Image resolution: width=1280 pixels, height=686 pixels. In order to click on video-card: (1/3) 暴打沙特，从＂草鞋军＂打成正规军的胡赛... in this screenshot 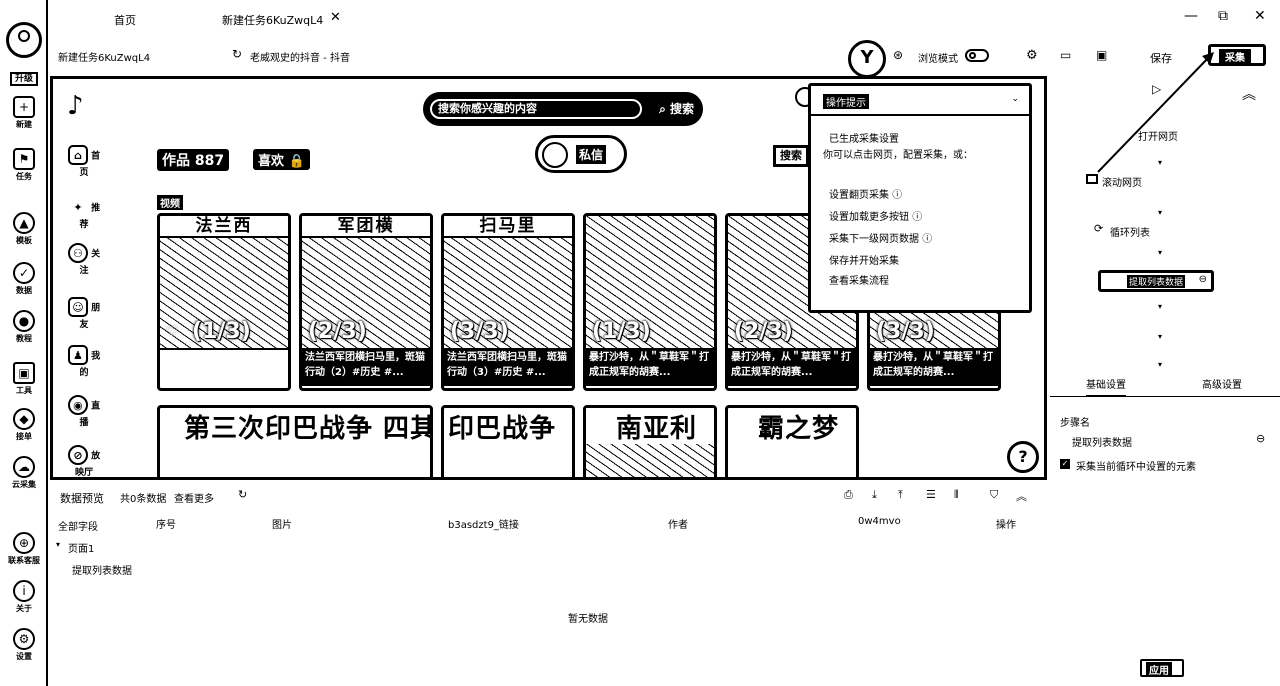, I will do `click(650, 302)`.